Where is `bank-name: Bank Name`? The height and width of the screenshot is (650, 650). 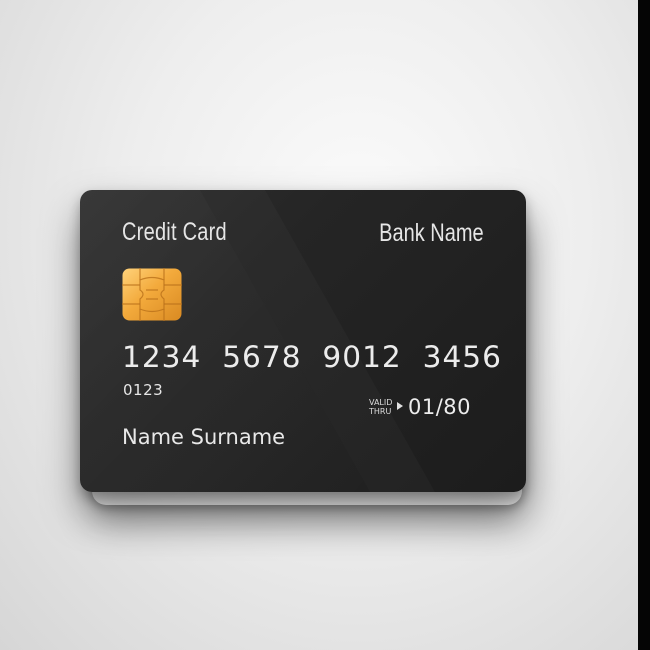
bank-name: Bank Name is located at coordinates (432, 233).